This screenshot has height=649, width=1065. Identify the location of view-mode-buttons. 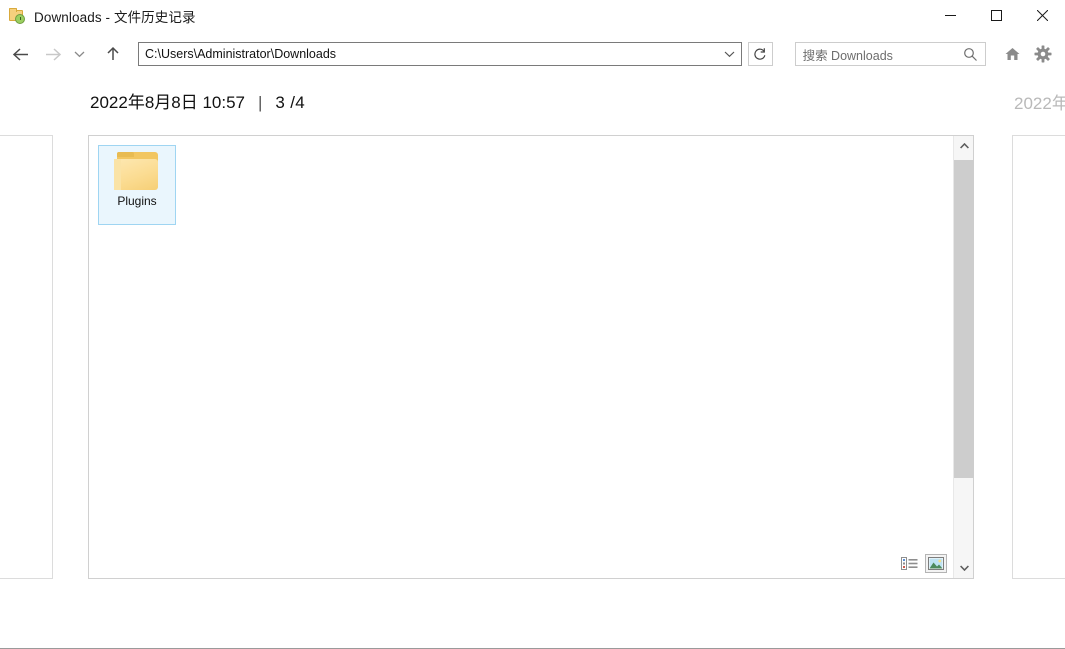
(923, 563).